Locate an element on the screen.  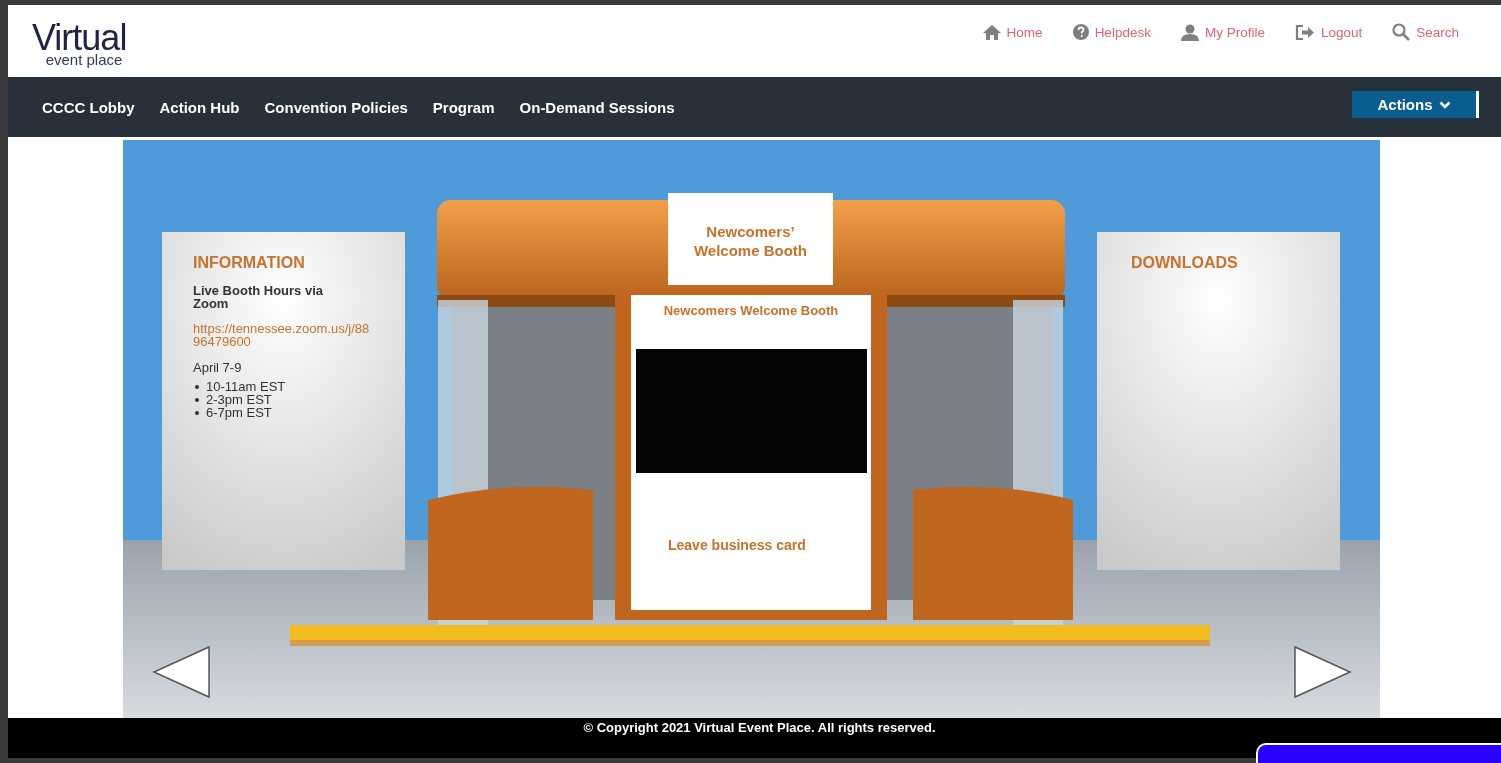
nav-link: On-Demand Sessions is located at coordinates (597, 107).